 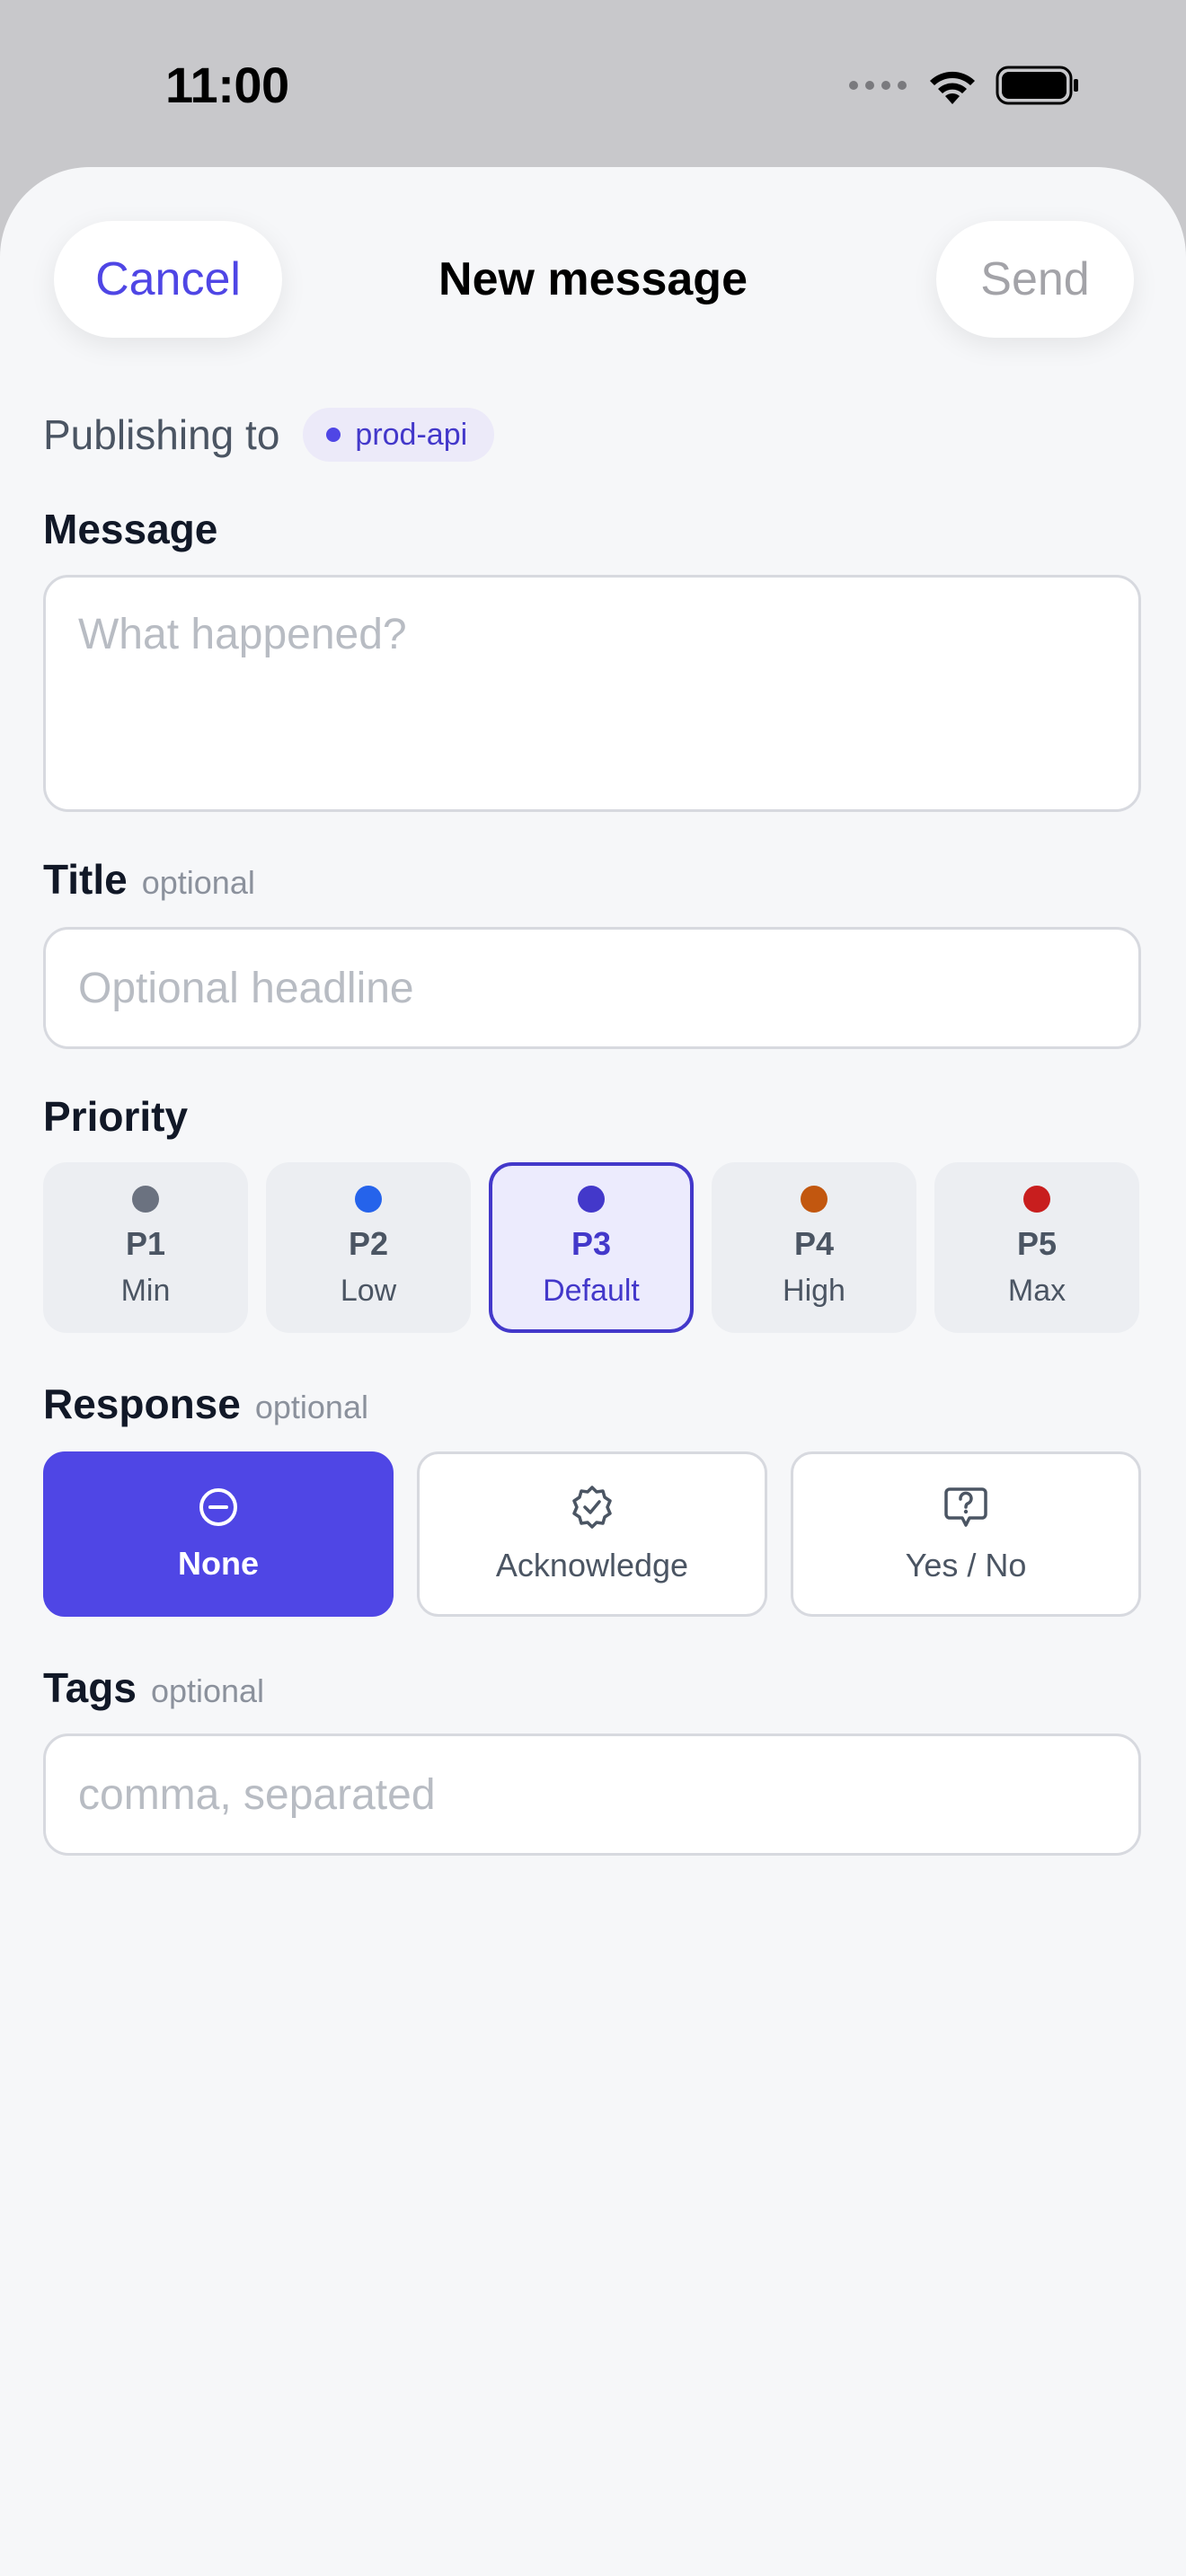 I want to click on priority-code: P2, so click(x=368, y=1243).